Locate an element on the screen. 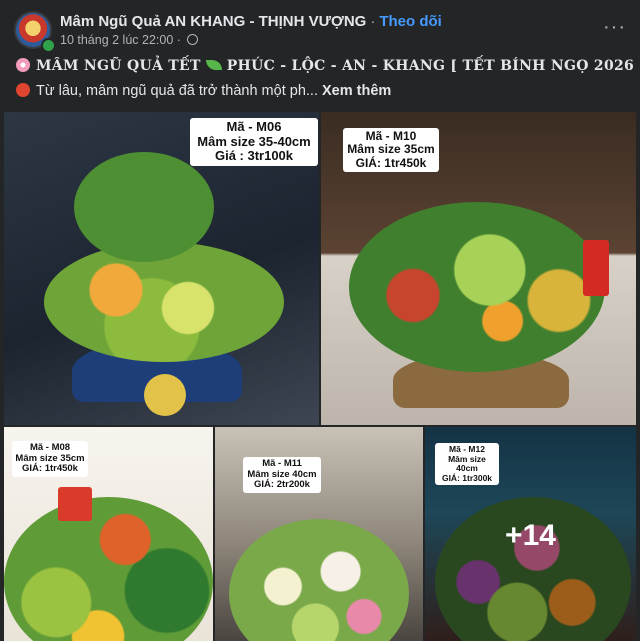  product-code: Mã - M06 is located at coordinates (254, 126).